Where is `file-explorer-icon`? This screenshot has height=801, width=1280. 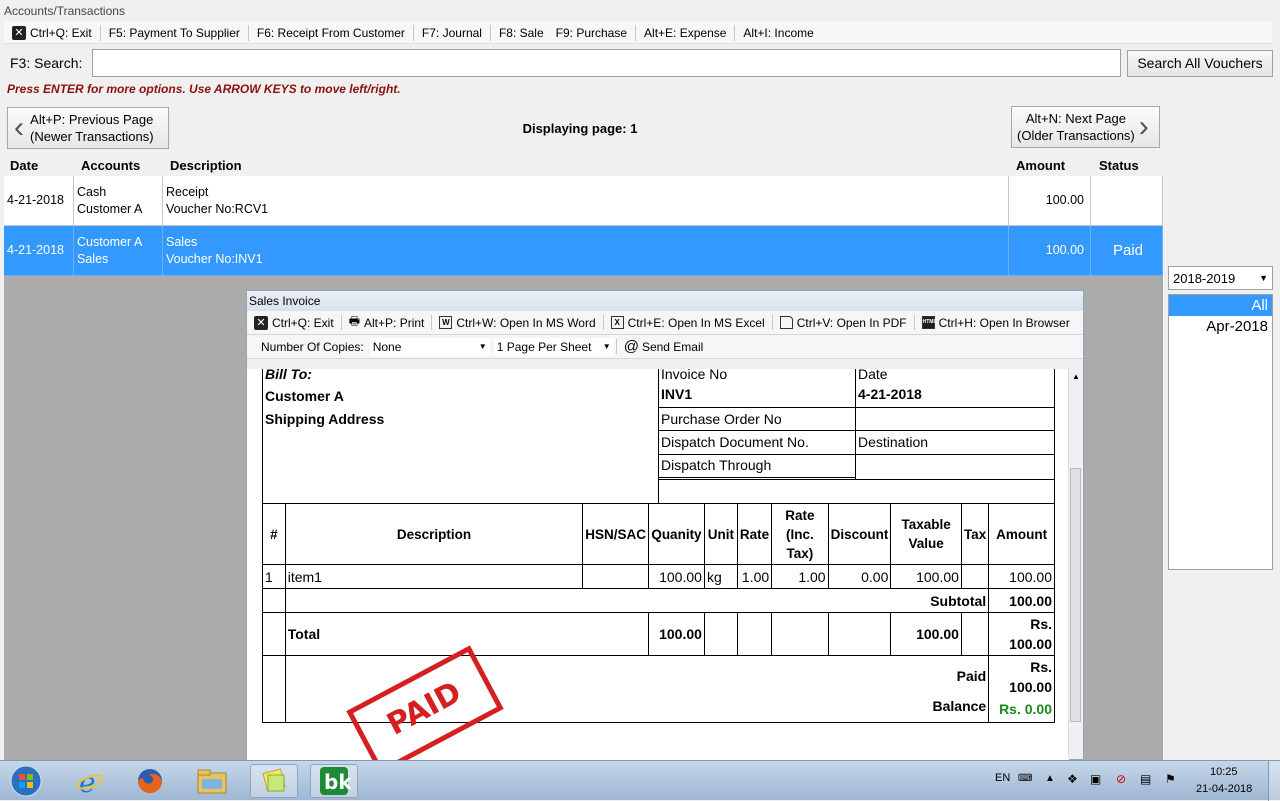 file-explorer-icon is located at coordinates (212, 781).